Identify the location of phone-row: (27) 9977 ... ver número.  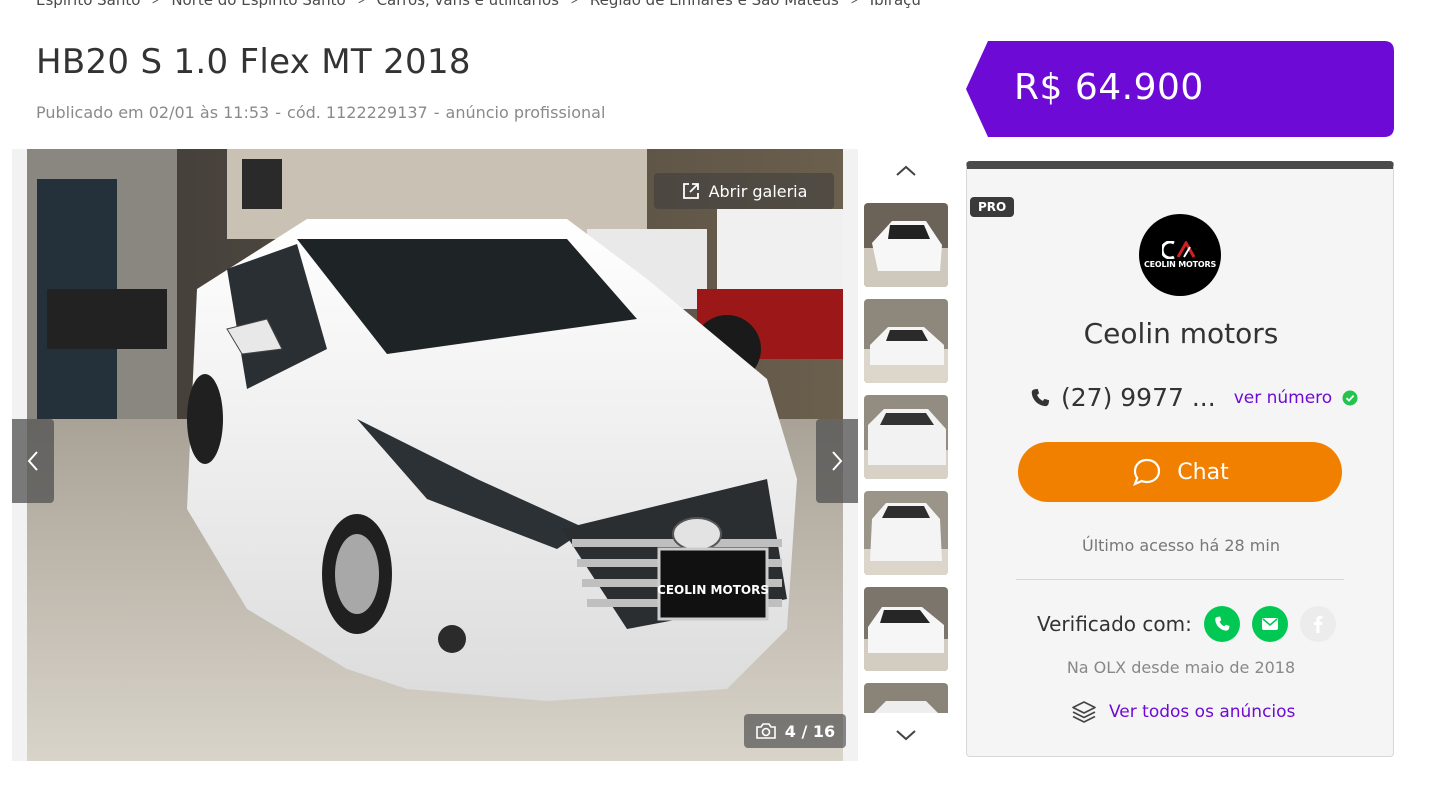
(1193, 397).